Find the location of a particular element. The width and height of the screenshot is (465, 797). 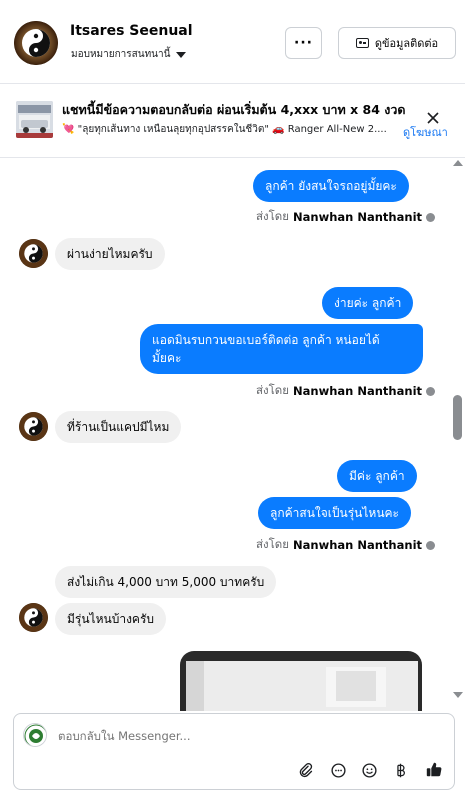

message-incoming: ส่งไม่เกิน 4,000 บาท 5,000 บาทครับ is located at coordinates (166, 582).